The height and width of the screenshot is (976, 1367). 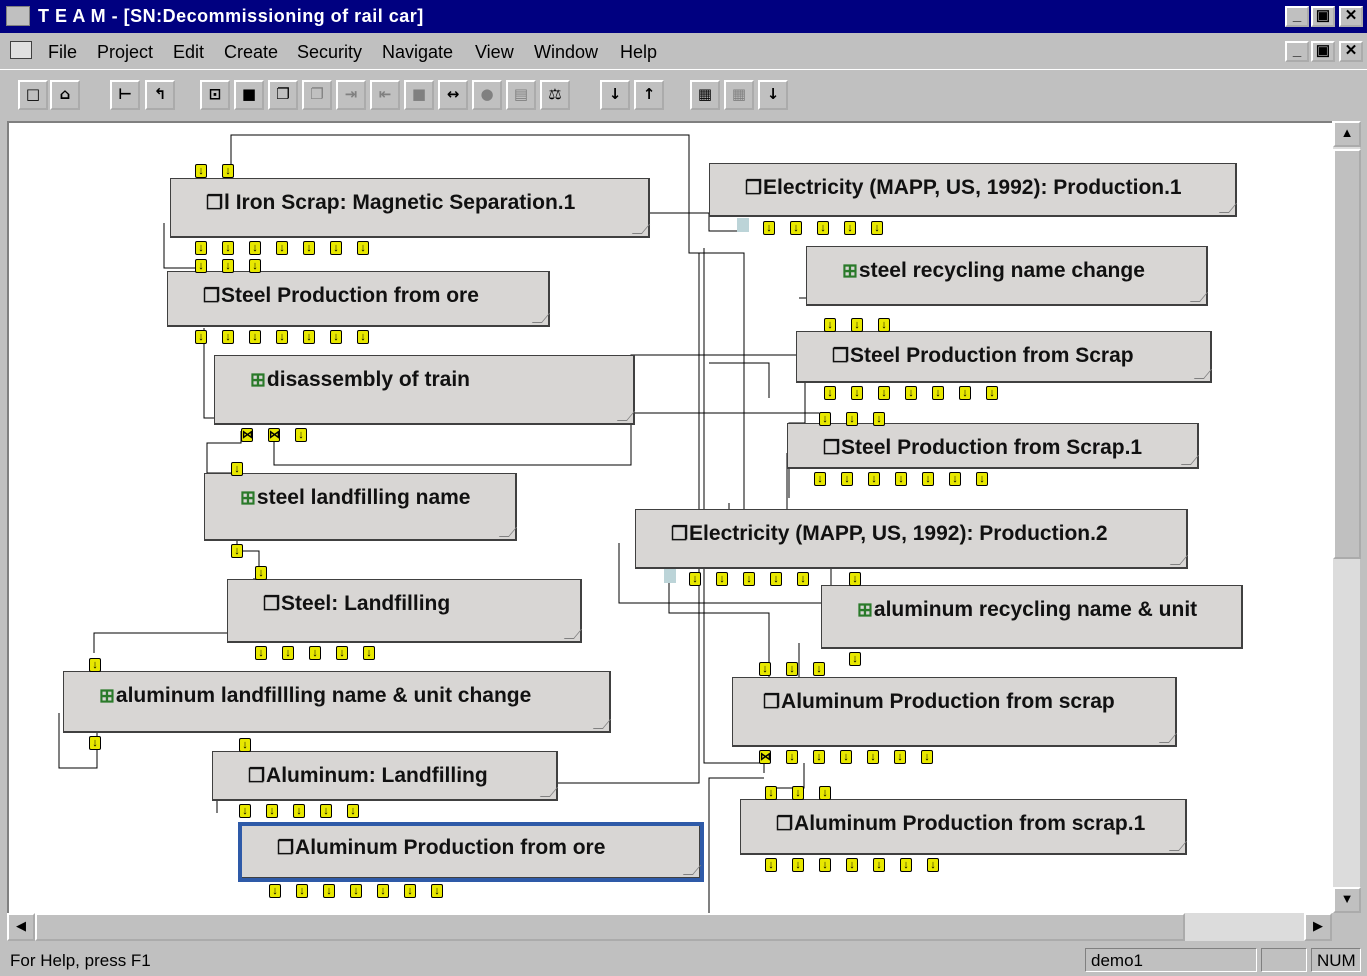 What do you see at coordinates (419, 95) in the screenshot?
I see `block-icon: ■` at bounding box center [419, 95].